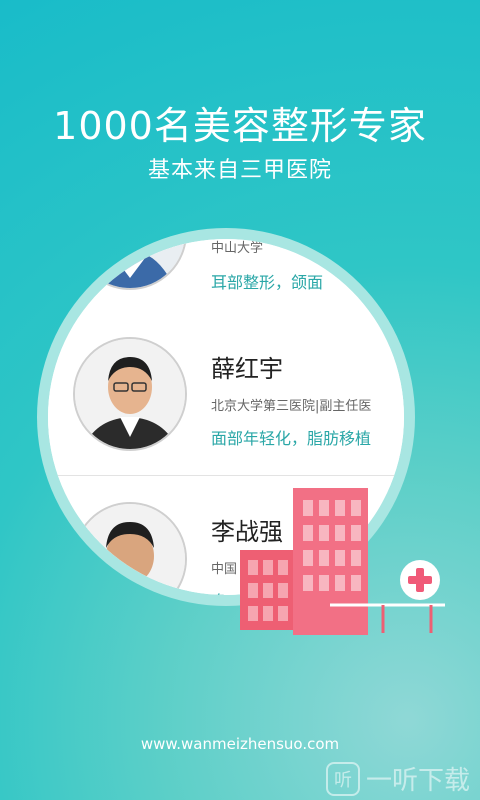 This screenshot has height=800, width=480. What do you see at coordinates (237, 248) in the screenshot?
I see `doctor-hospital: 中山大学` at bounding box center [237, 248].